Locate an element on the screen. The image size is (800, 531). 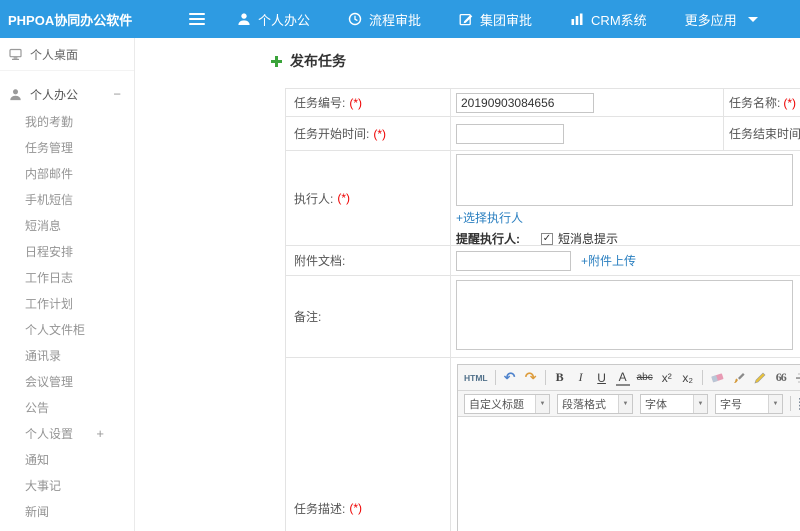
row-task-number: 任务编号:(*) 任务名称:(*) is located at coordinates (543, 103).